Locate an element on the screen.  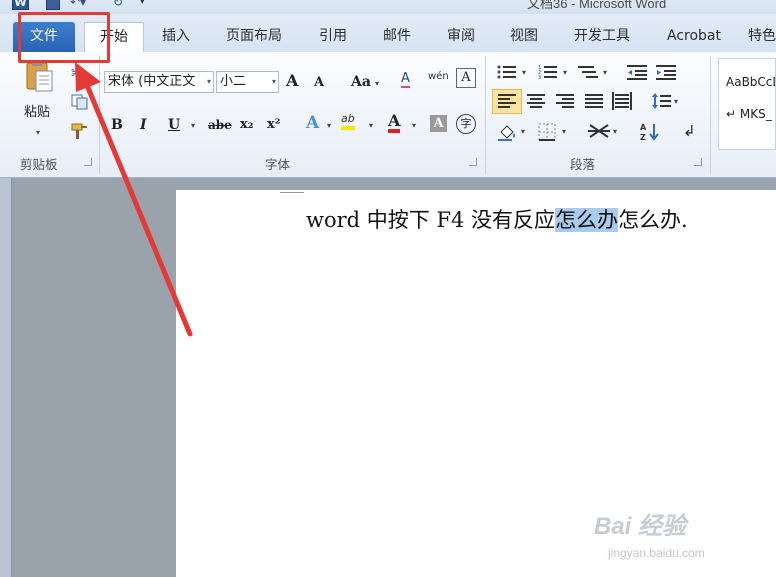
highlight-button: ab is located at coordinates (348, 121).